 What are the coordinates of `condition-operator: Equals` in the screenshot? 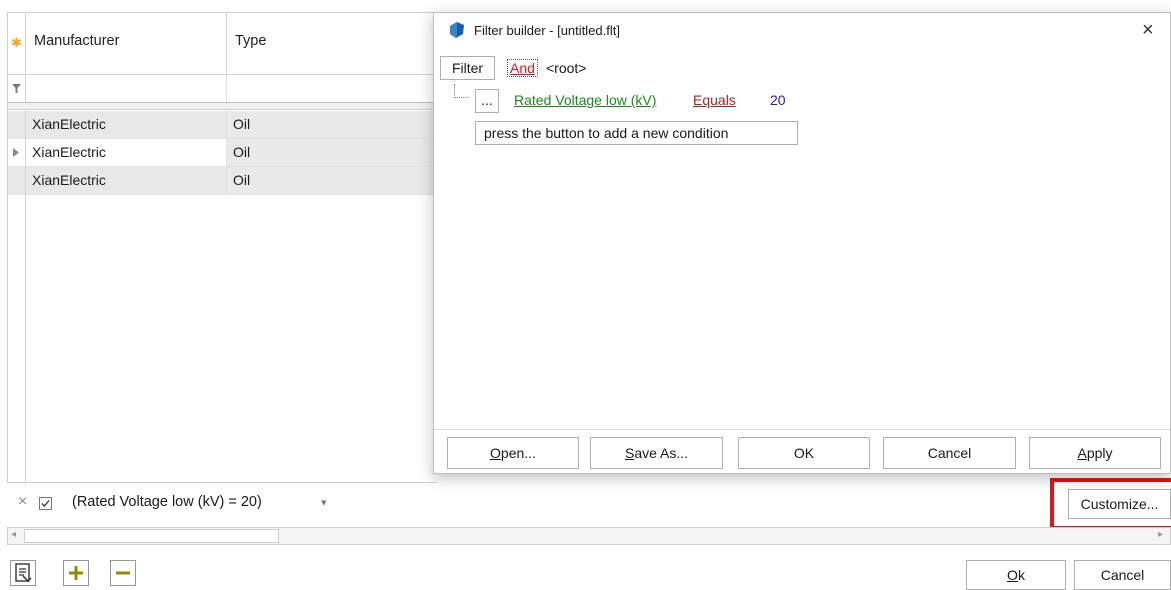 It's located at (714, 100).